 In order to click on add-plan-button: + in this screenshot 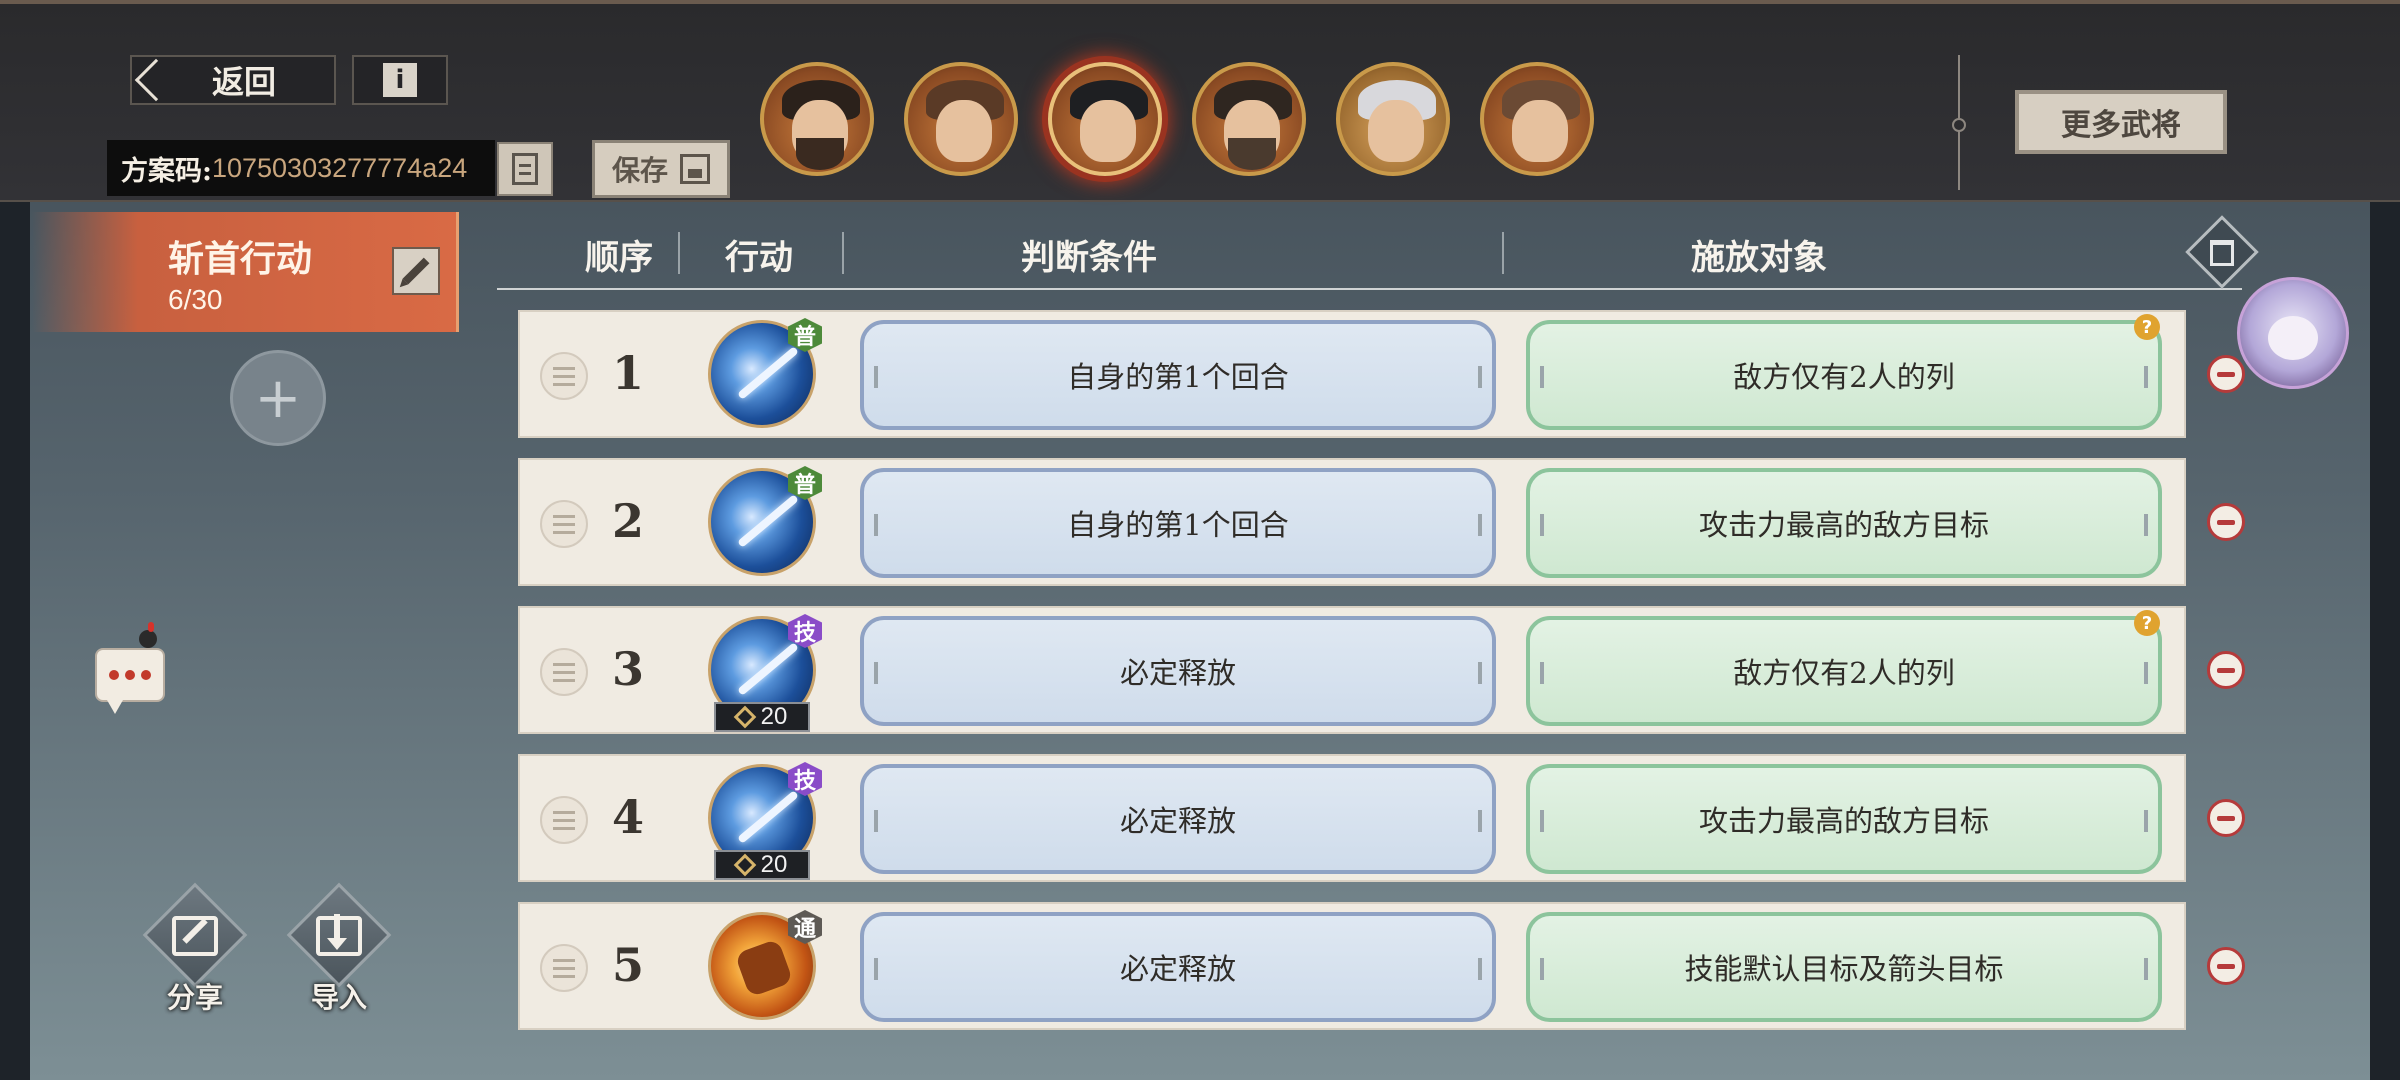, I will do `click(278, 398)`.